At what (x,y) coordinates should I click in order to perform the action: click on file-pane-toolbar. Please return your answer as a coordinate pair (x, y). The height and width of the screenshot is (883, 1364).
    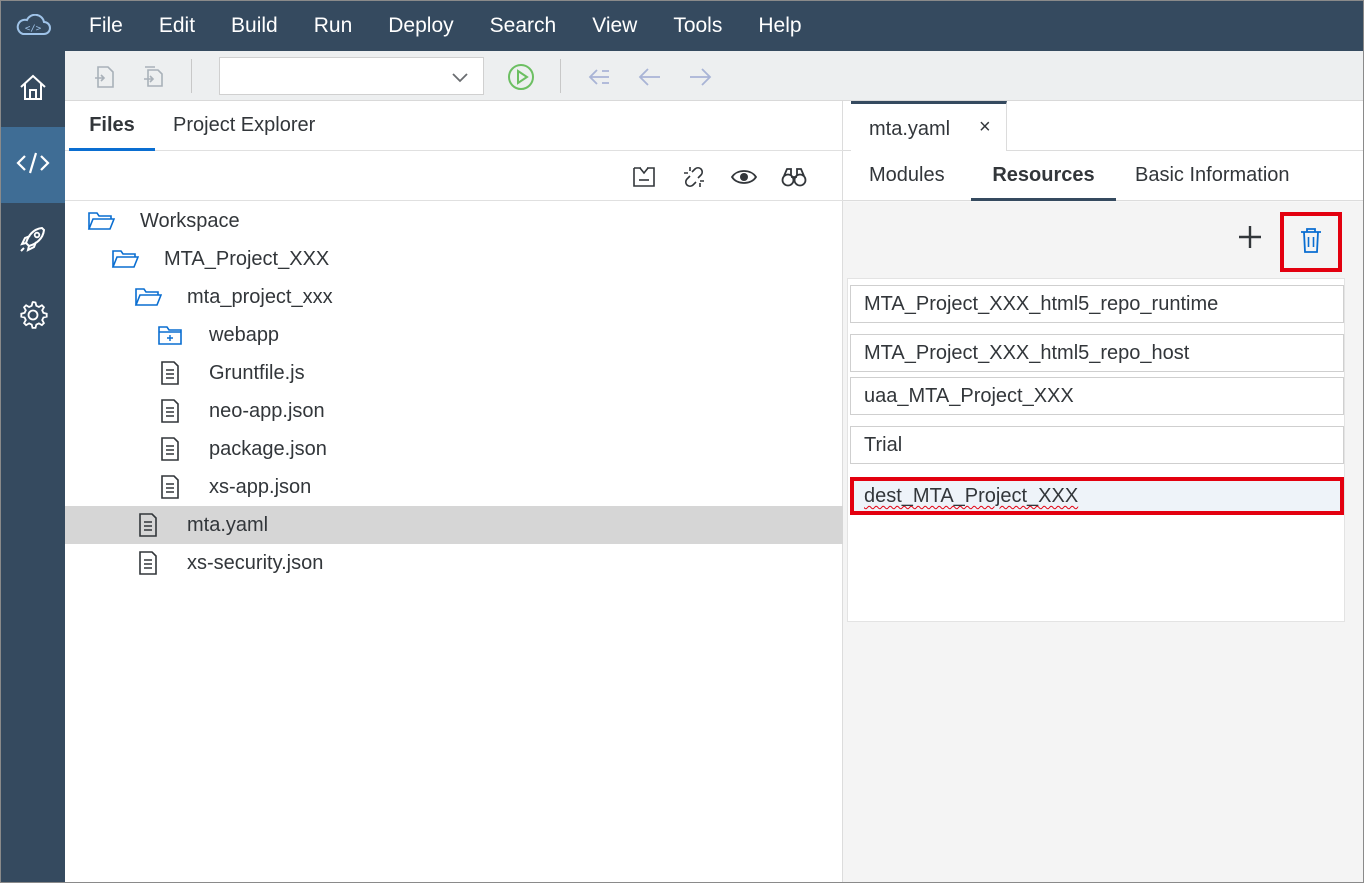
    Looking at the image, I should click on (454, 176).